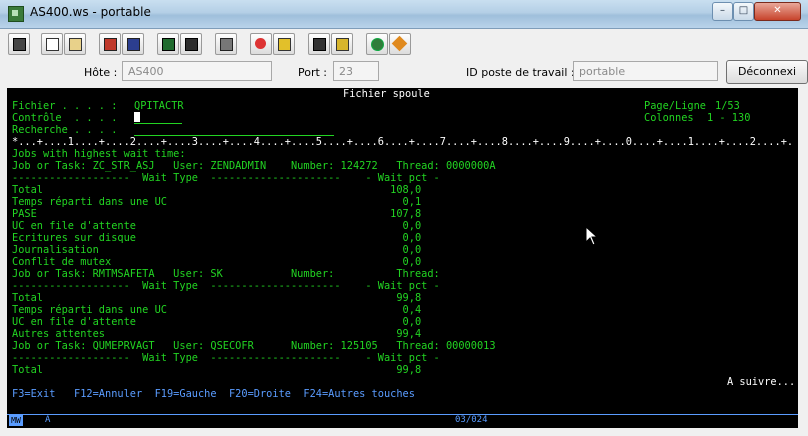 Image resolution: width=808 pixels, height=436 pixels. I want to click on controle-underline, so click(158, 123).